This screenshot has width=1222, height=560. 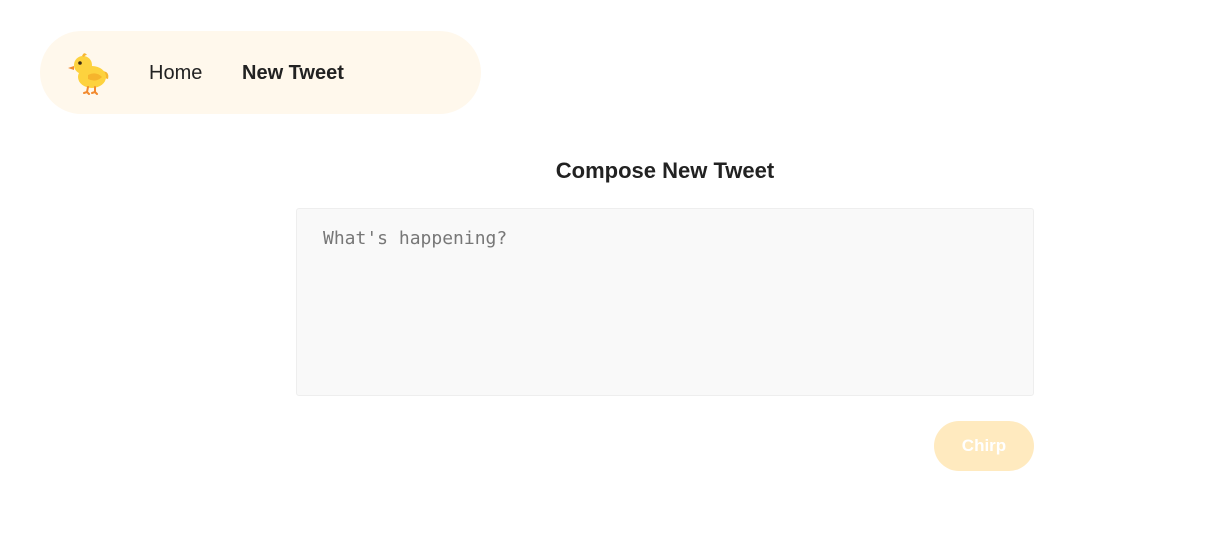 What do you see at coordinates (175, 73) in the screenshot?
I see `nav-link-home: Home` at bounding box center [175, 73].